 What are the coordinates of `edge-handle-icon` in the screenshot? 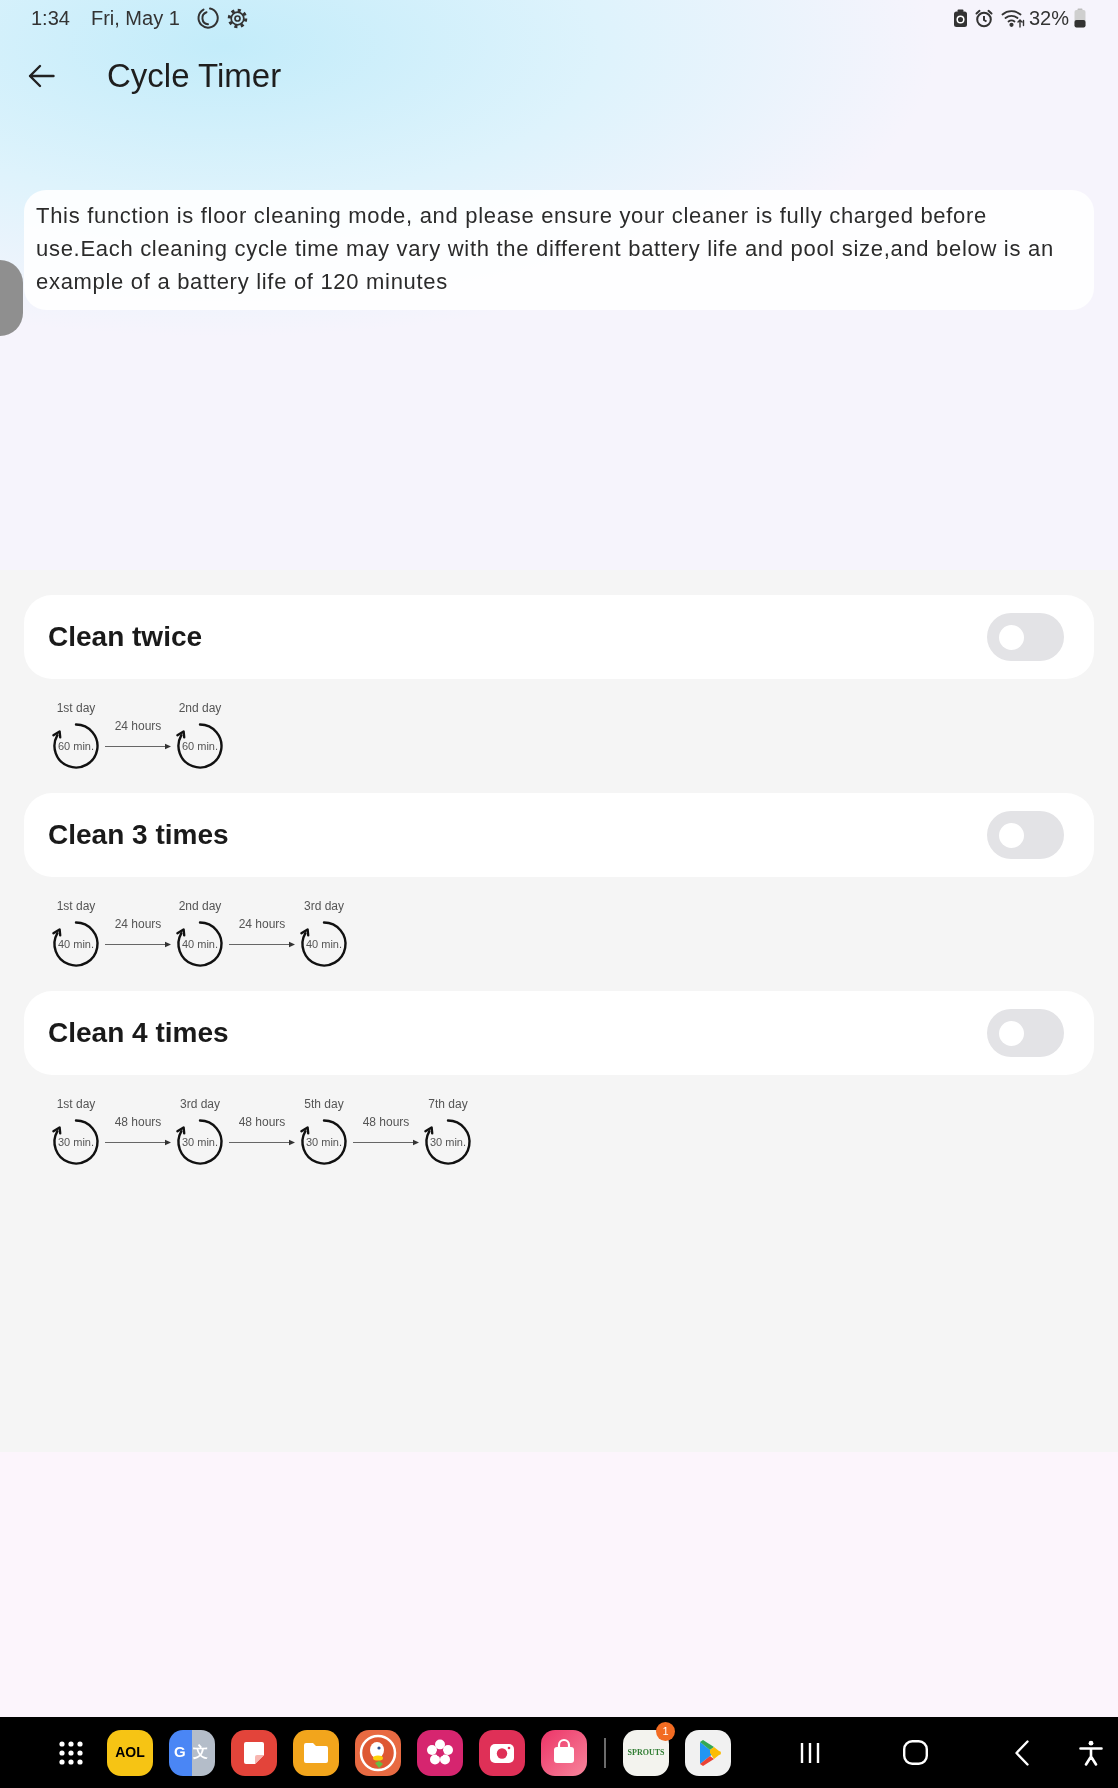 It's located at (11, 298).